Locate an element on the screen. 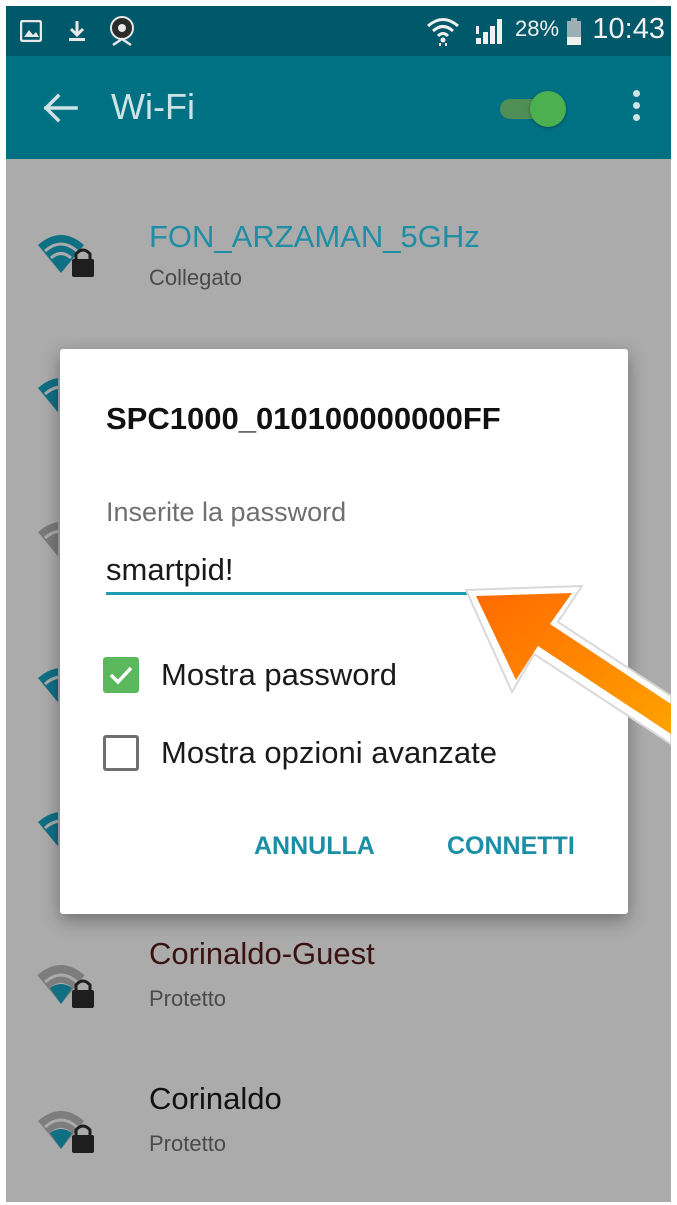 Image resolution: width=677 pixels, height=1205 pixels. cell-signal-icon is located at coordinates (490, 31).